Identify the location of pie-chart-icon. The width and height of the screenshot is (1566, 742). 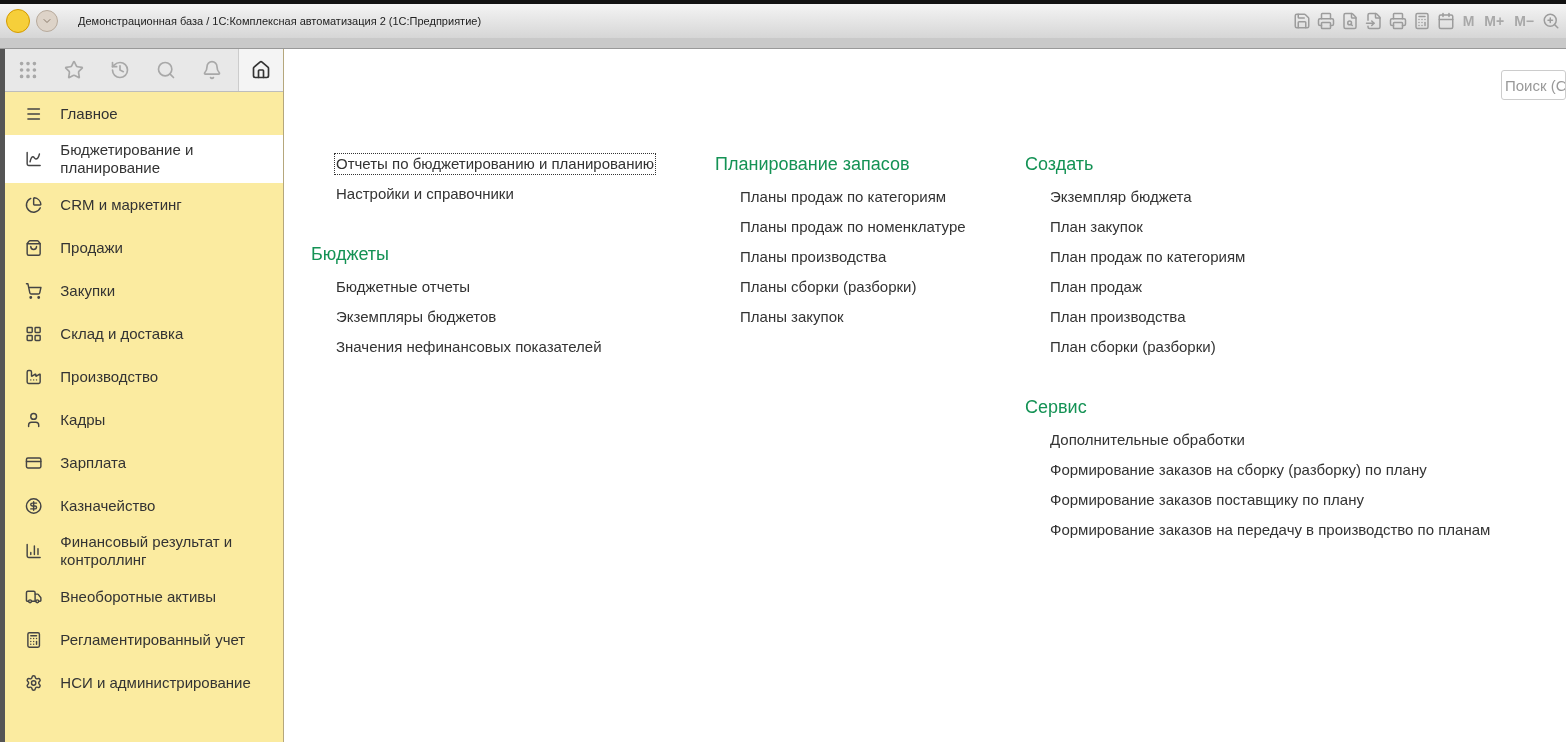
(34, 204).